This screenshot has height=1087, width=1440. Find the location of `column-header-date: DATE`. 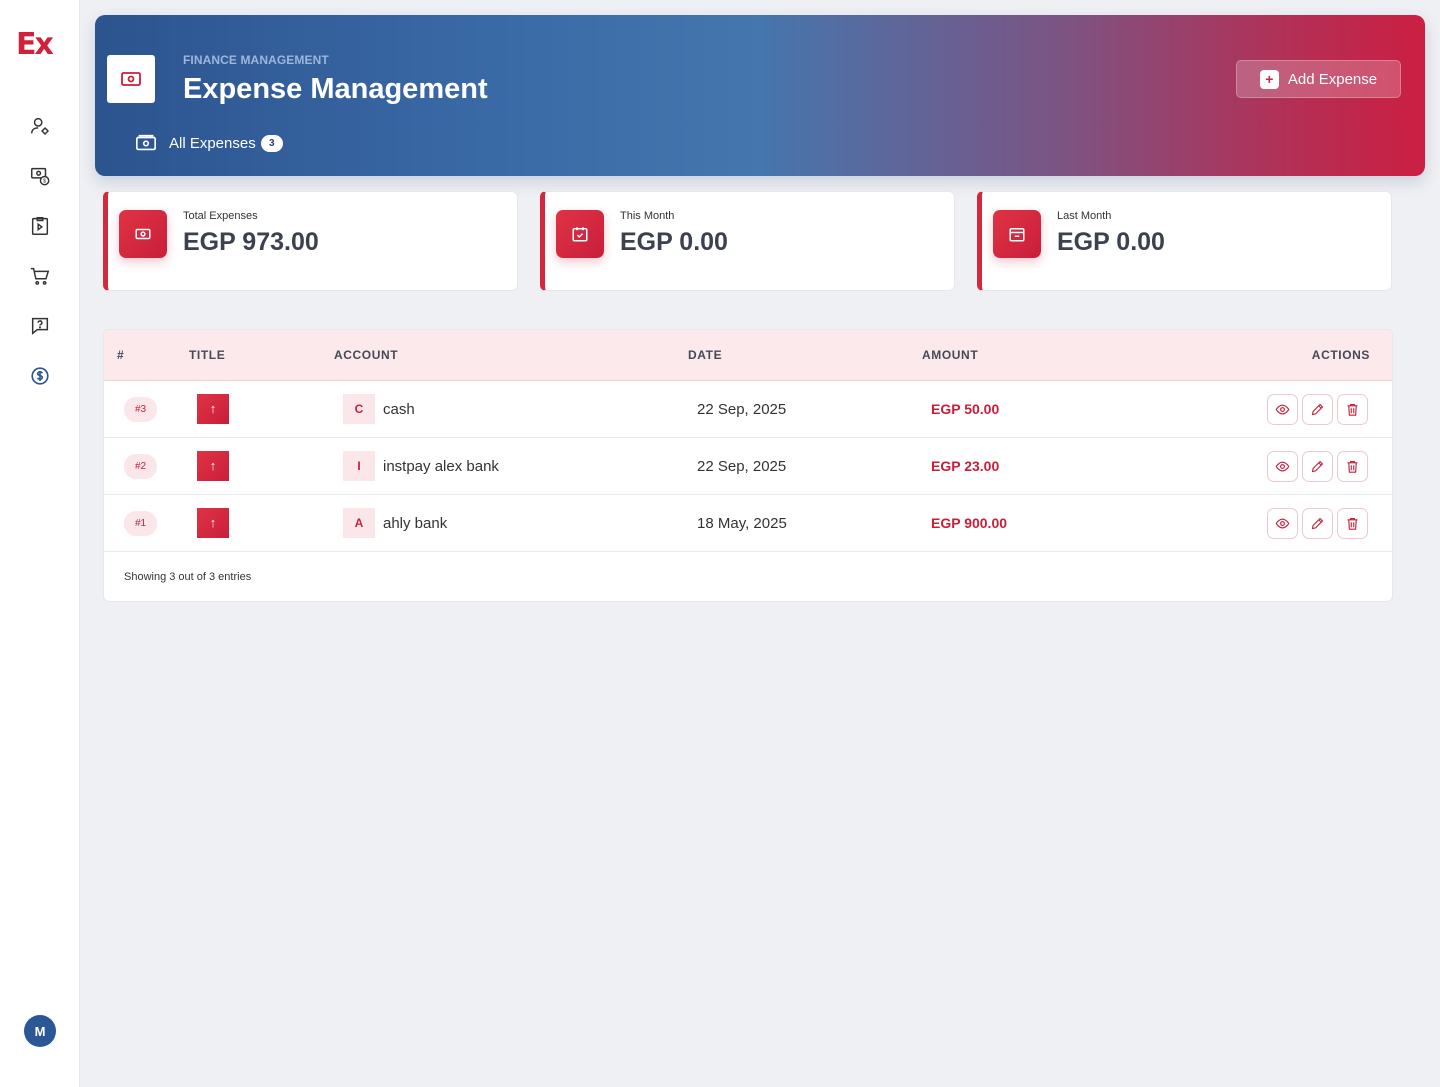

column-header-date: DATE is located at coordinates (705, 355).